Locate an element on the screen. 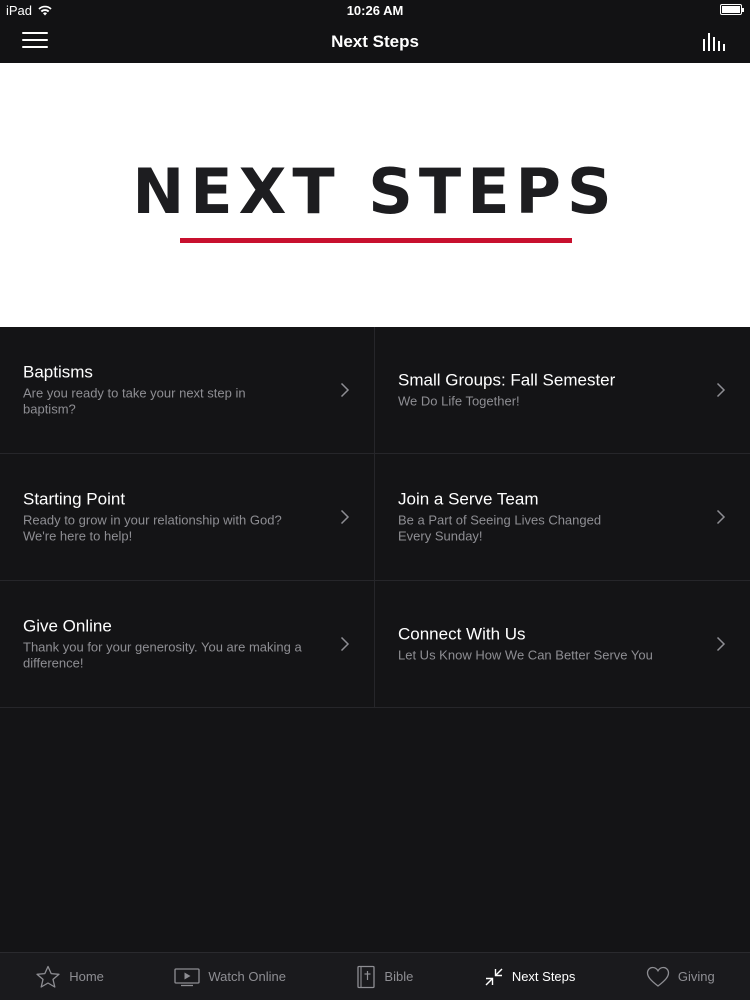 The width and height of the screenshot is (750, 1000). item-subtitle: Let Us Know How We Can Better Serve You is located at coordinates (525, 655).